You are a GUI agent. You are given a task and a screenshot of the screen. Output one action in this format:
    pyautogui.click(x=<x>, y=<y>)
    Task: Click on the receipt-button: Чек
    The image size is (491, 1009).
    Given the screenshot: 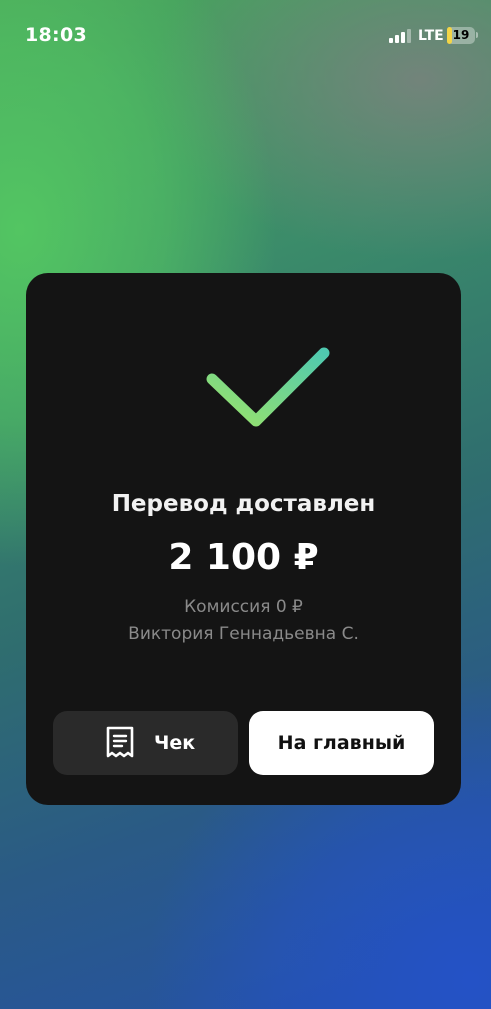 What is the action you would take?
    pyautogui.click(x=145, y=743)
    